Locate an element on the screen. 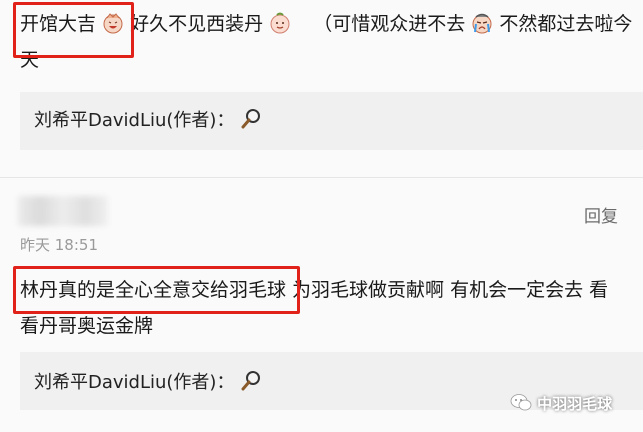 The height and width of the screenshot is (432, 643). watermark: 中羽羽毛球 is located at coordinates (561, 403).